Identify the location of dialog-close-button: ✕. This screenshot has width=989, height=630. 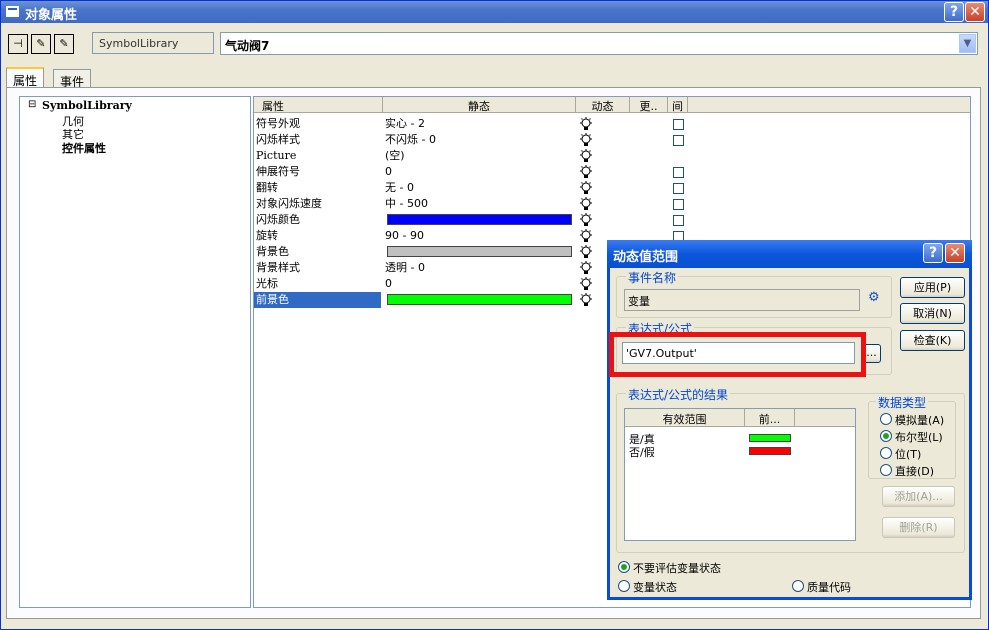
(955, 253).